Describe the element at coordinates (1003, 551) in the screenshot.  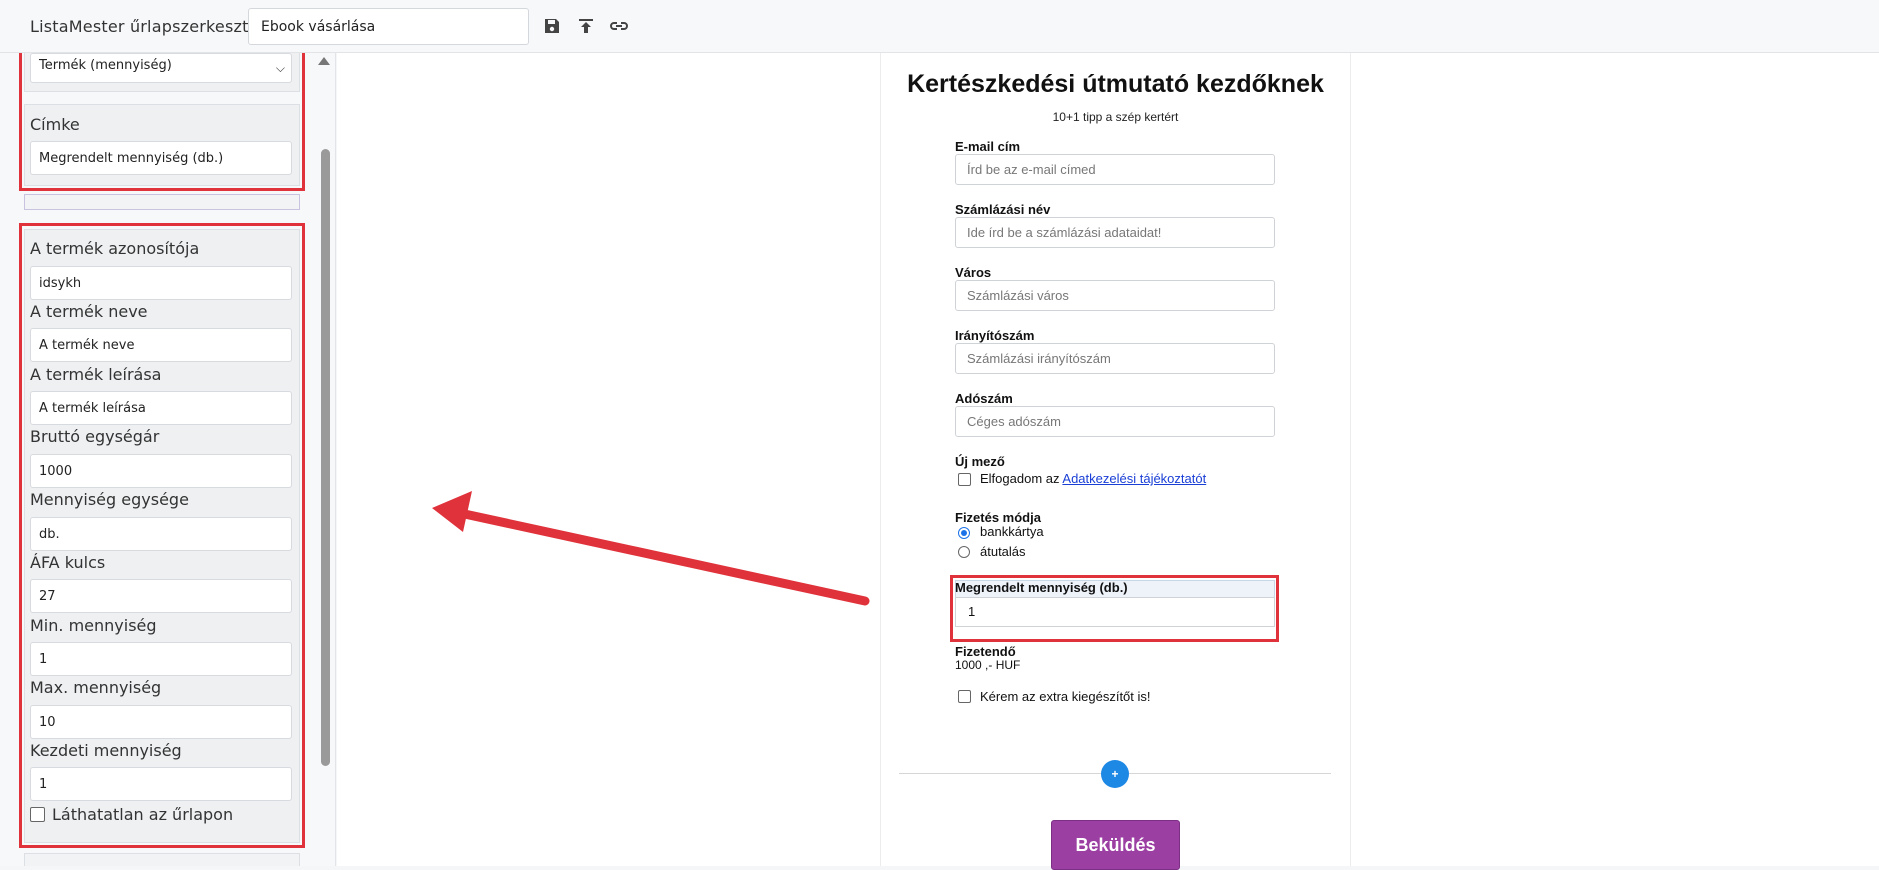
I see `payment-transfer-label: átutalás` at that location.